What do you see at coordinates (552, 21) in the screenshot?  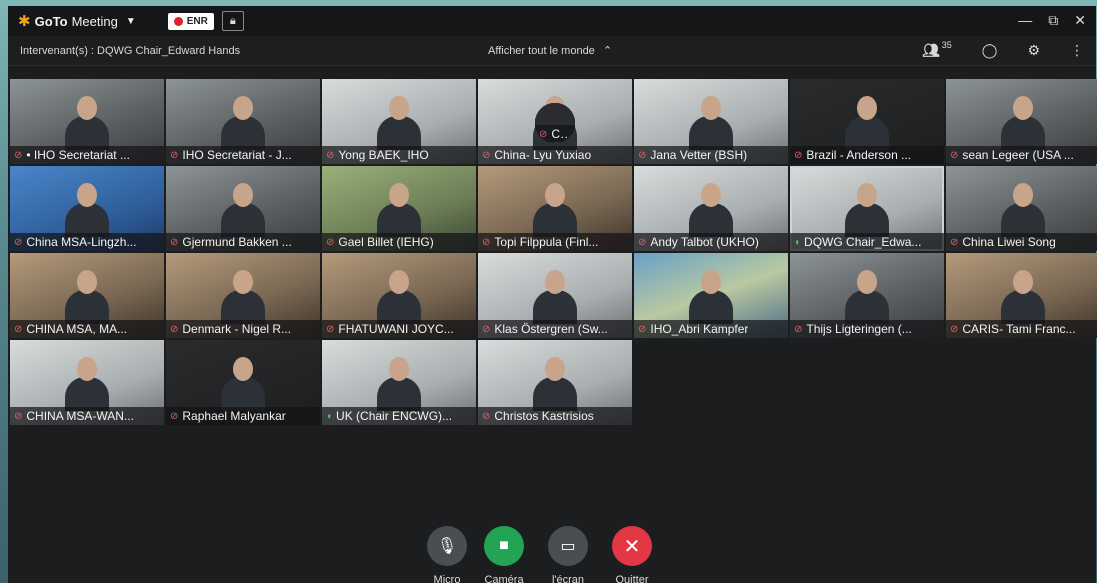 I see `title-bar: ✱ GoTo Meeting ▼ ENR 🔒︎ — ⧉ ✕` at bounding box center [552, 21].